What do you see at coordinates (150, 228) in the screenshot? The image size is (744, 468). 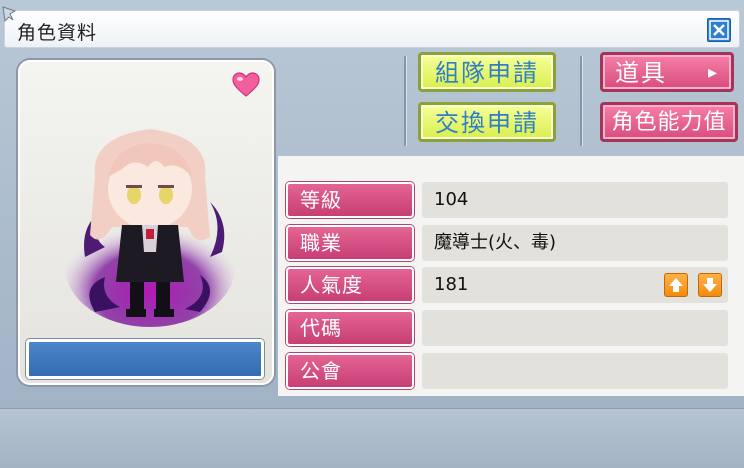 I see `character-avatar` at bounding box center [150, 228].